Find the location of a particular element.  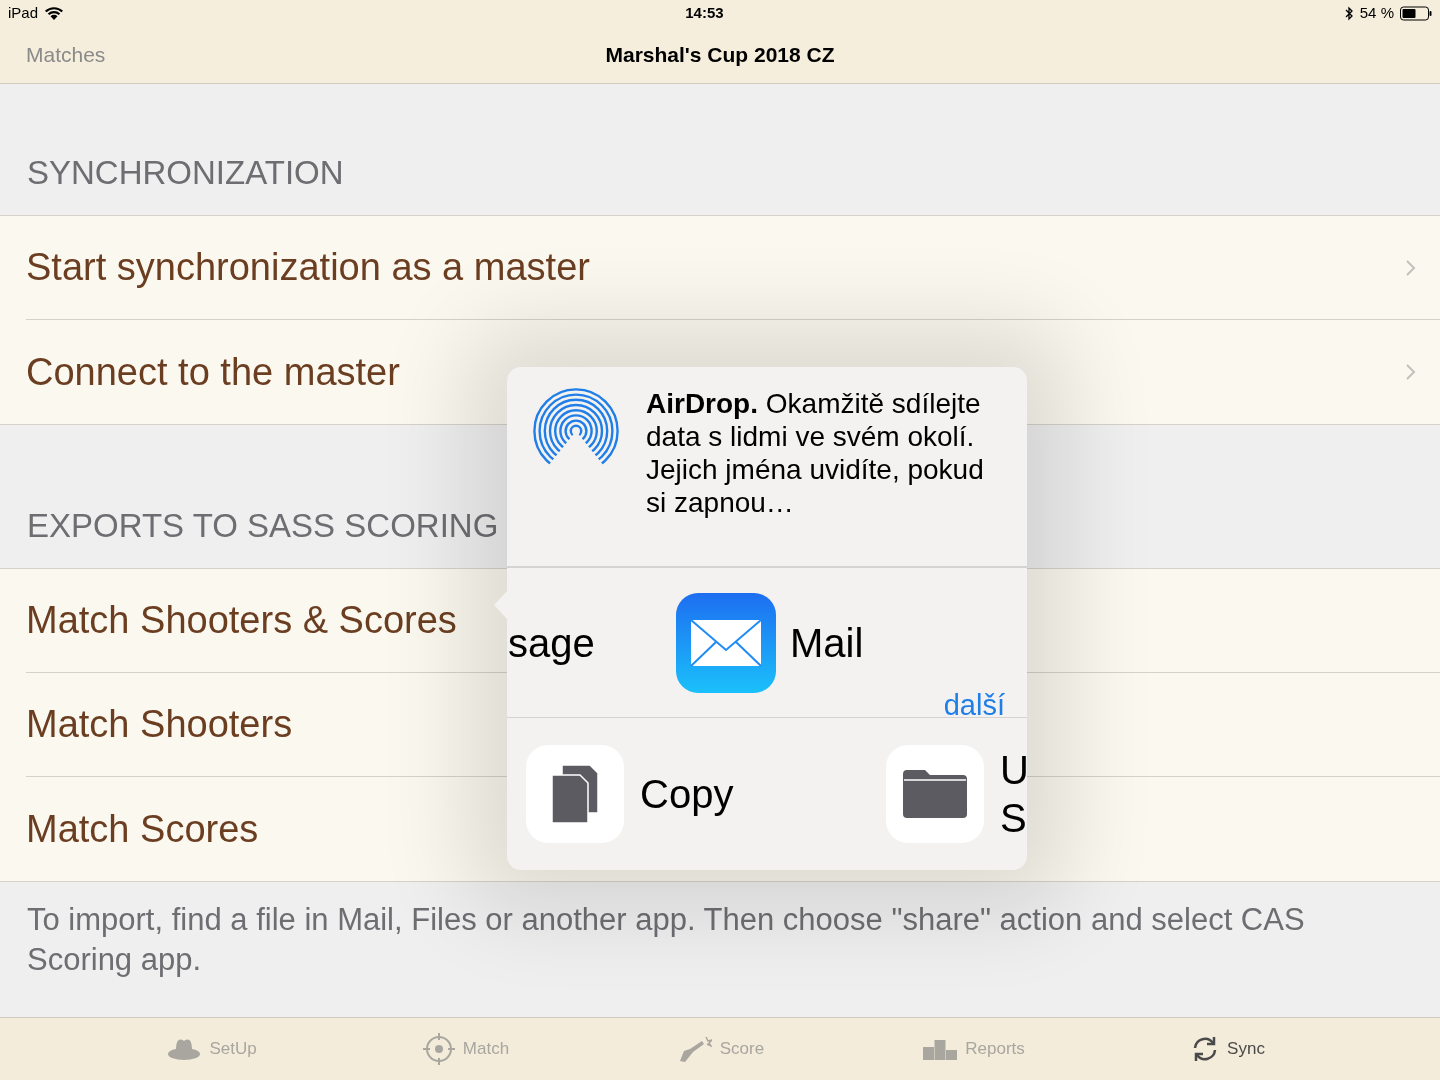

device-name: iPad is located at coordinates (23, 12).